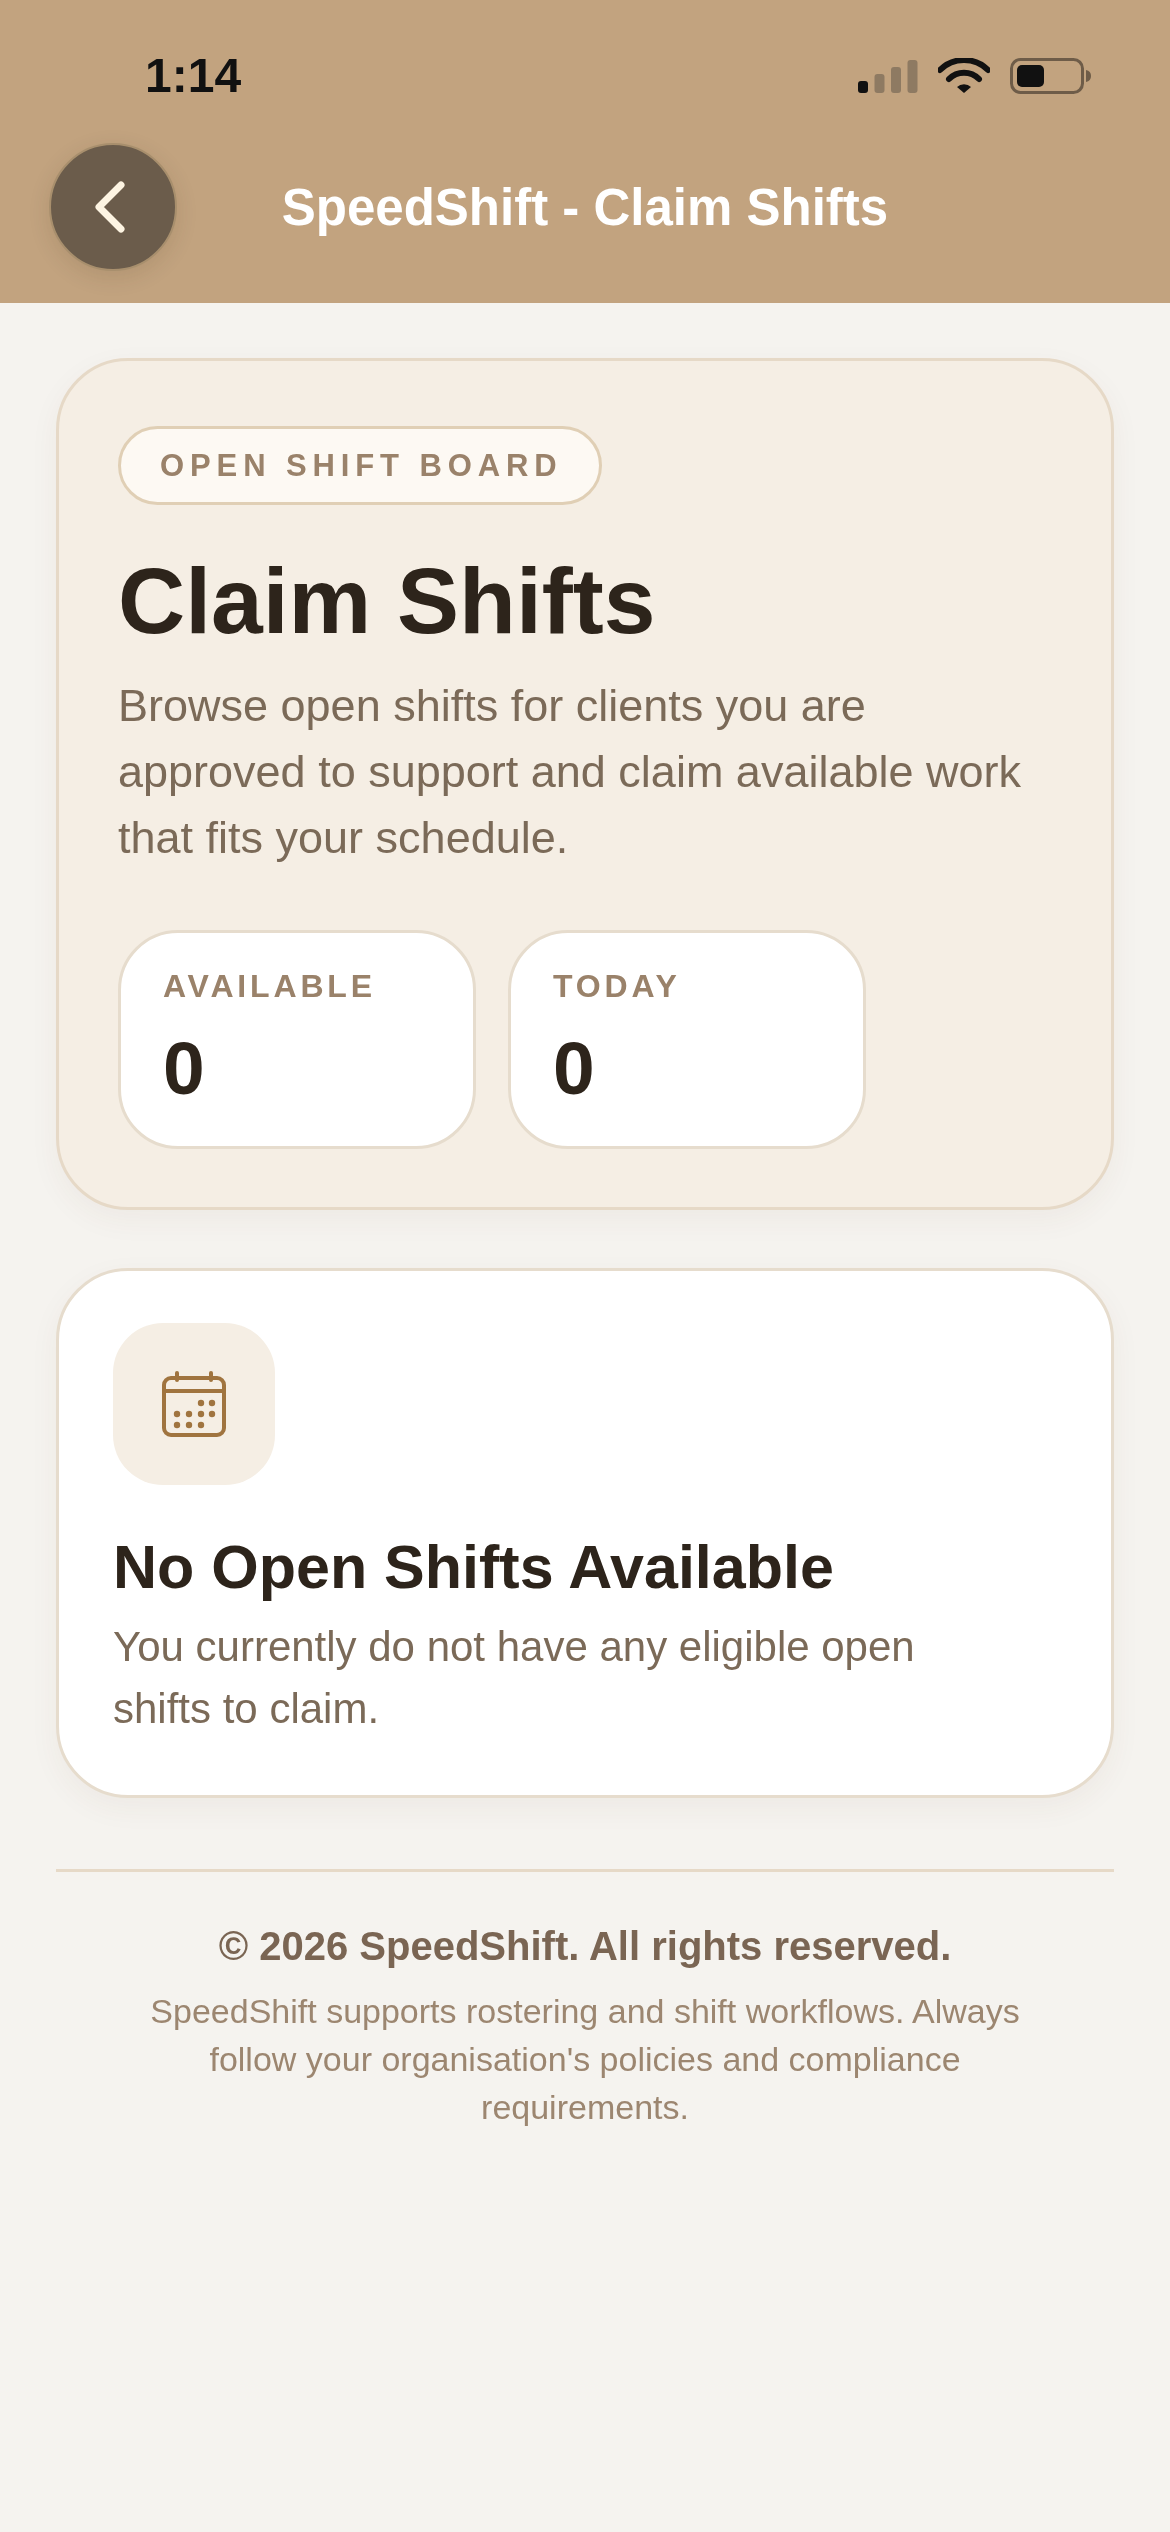 The image size is (1170, 2532). I want to click on section-badge: OPEN SHIFT BOARD, so click(360, 465).